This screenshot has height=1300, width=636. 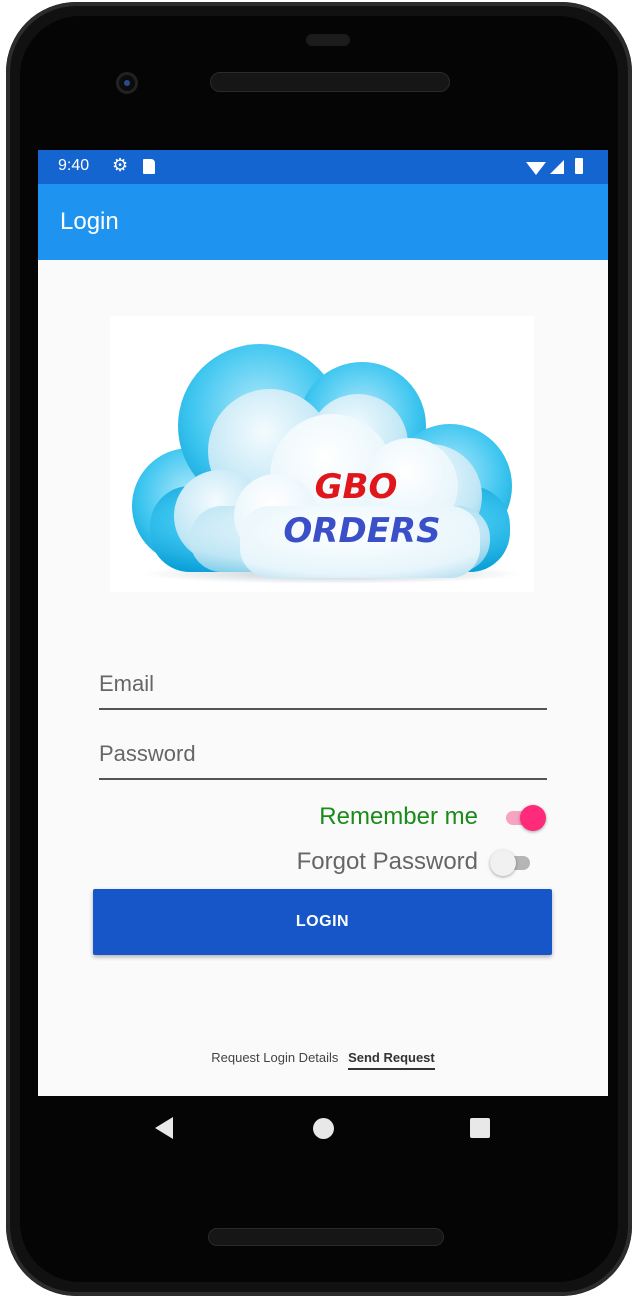 I want to click on front-camera, so click(x=127, y=83).